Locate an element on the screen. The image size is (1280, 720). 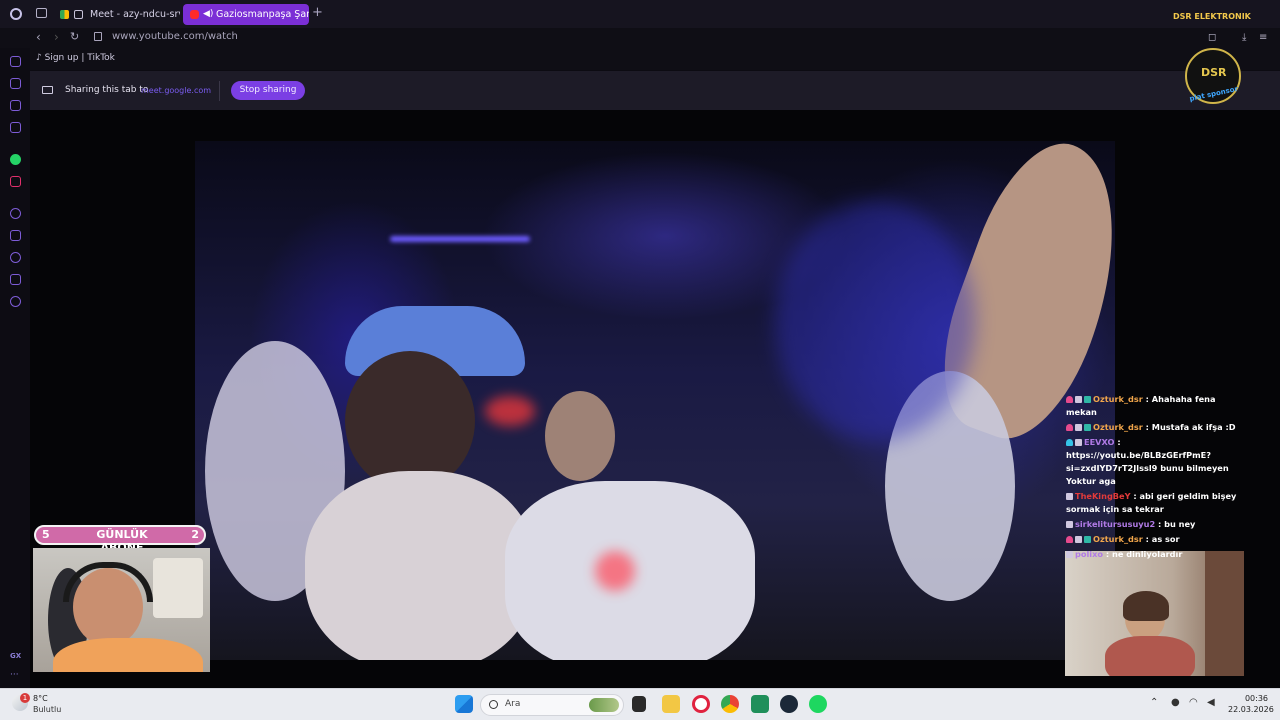
new-tab-button: + is located at coordinates (317, 12).